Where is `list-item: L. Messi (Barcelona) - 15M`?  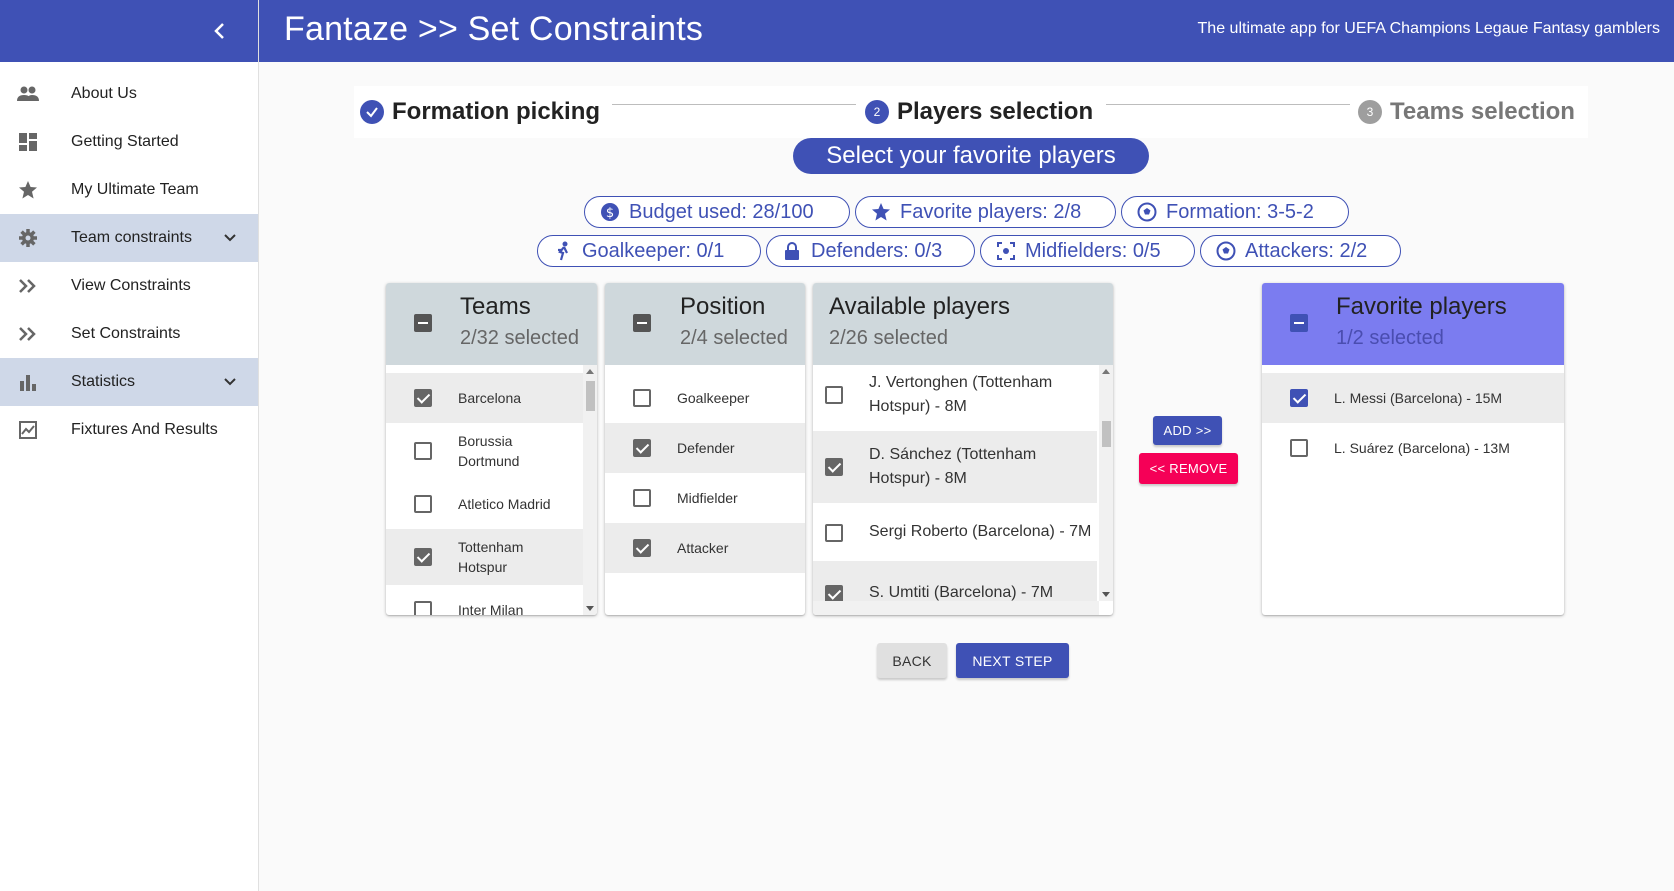
list-item: L. Messi (Barcelona) - 15M is located at coordinates (1413, 398).